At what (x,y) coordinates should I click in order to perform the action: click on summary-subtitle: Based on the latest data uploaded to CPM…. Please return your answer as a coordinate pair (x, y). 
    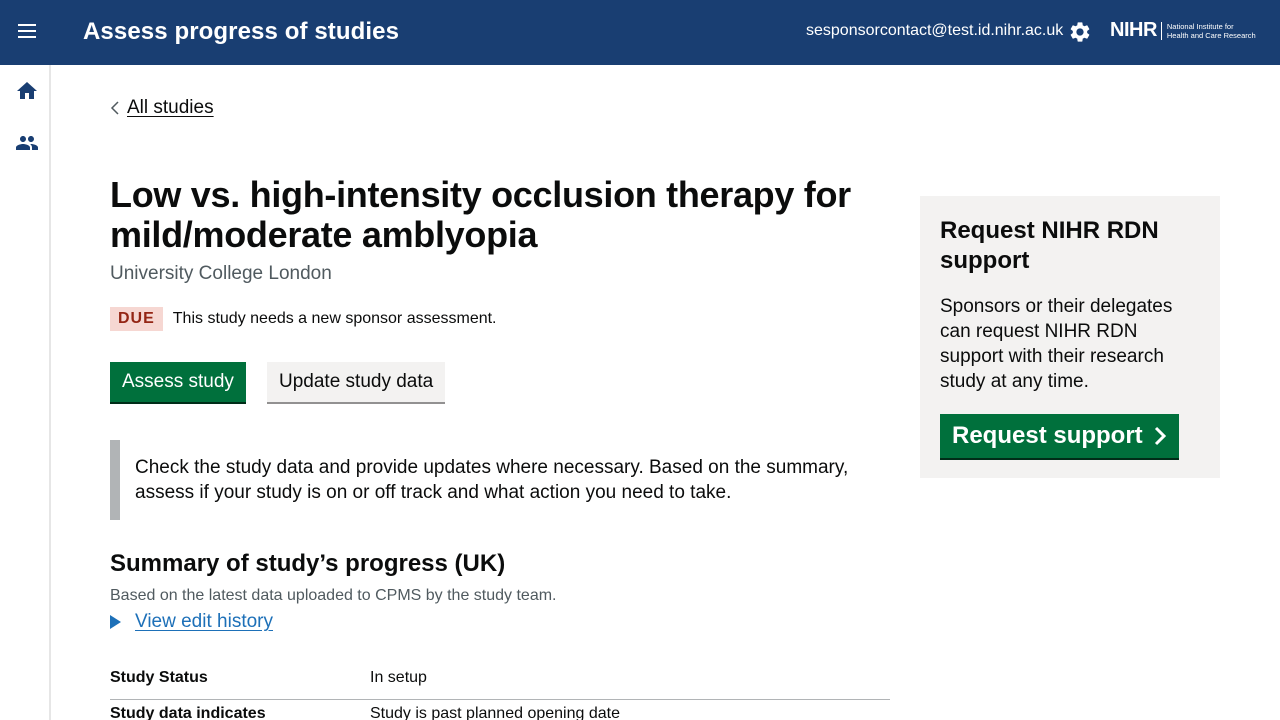
    Looking at the image, I should click on (333, 595).